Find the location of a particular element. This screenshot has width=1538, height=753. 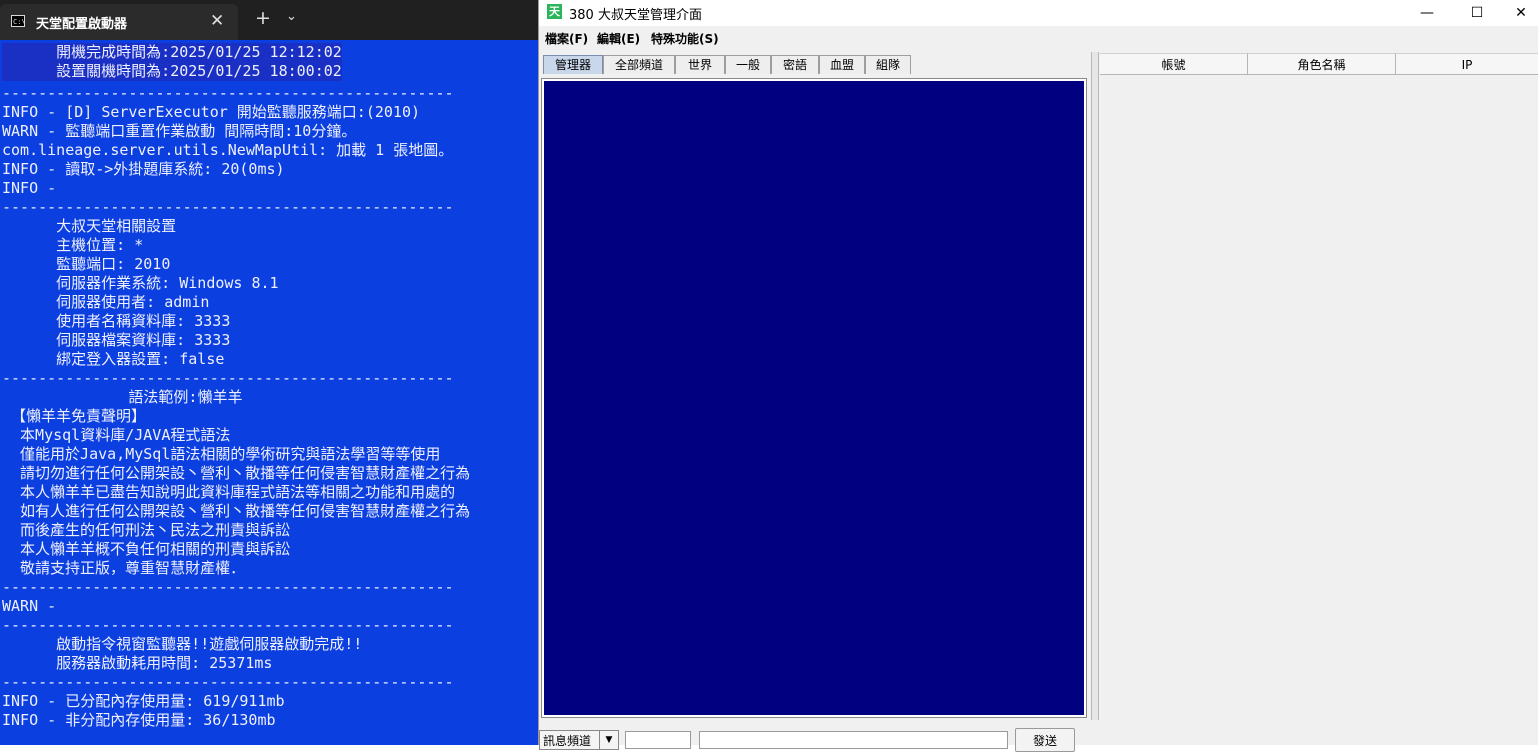

terminal-line: 敬請支持正版，尊重智慧財產權． is located at coordinates (124, 568).